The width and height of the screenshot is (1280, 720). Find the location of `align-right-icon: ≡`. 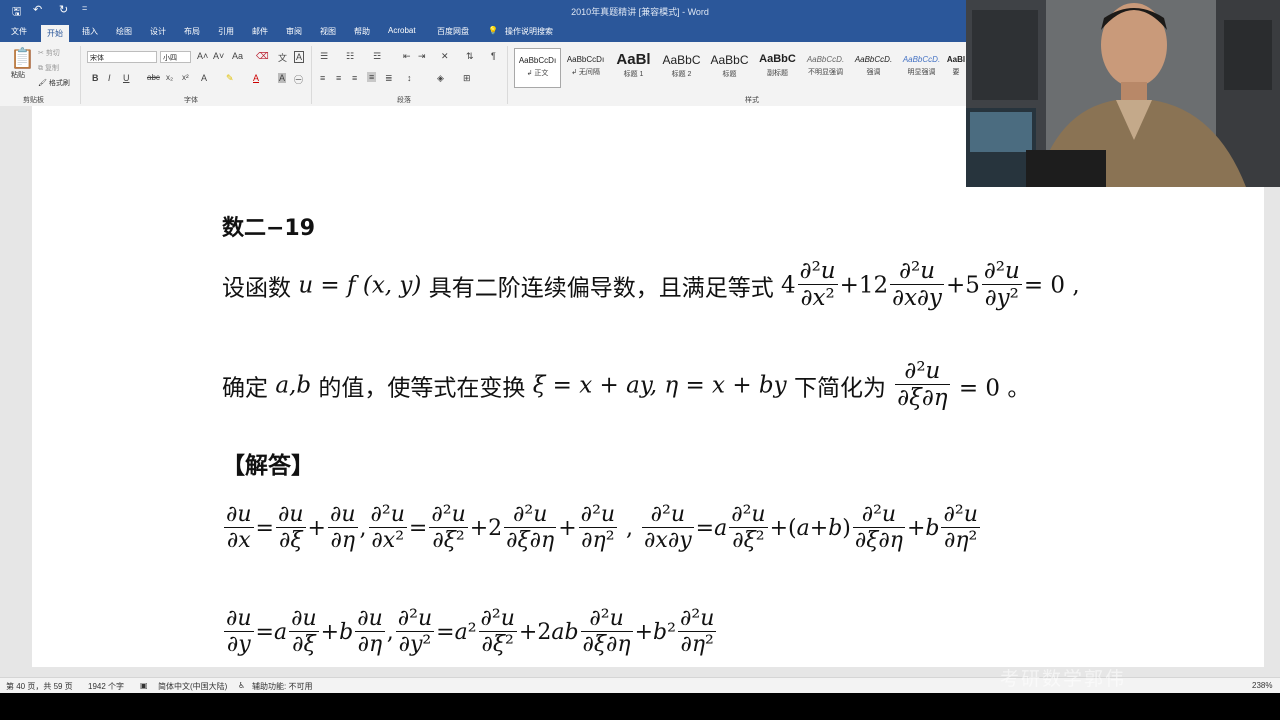

align-right-icon: ≡ is located at coordinates (354, 78).